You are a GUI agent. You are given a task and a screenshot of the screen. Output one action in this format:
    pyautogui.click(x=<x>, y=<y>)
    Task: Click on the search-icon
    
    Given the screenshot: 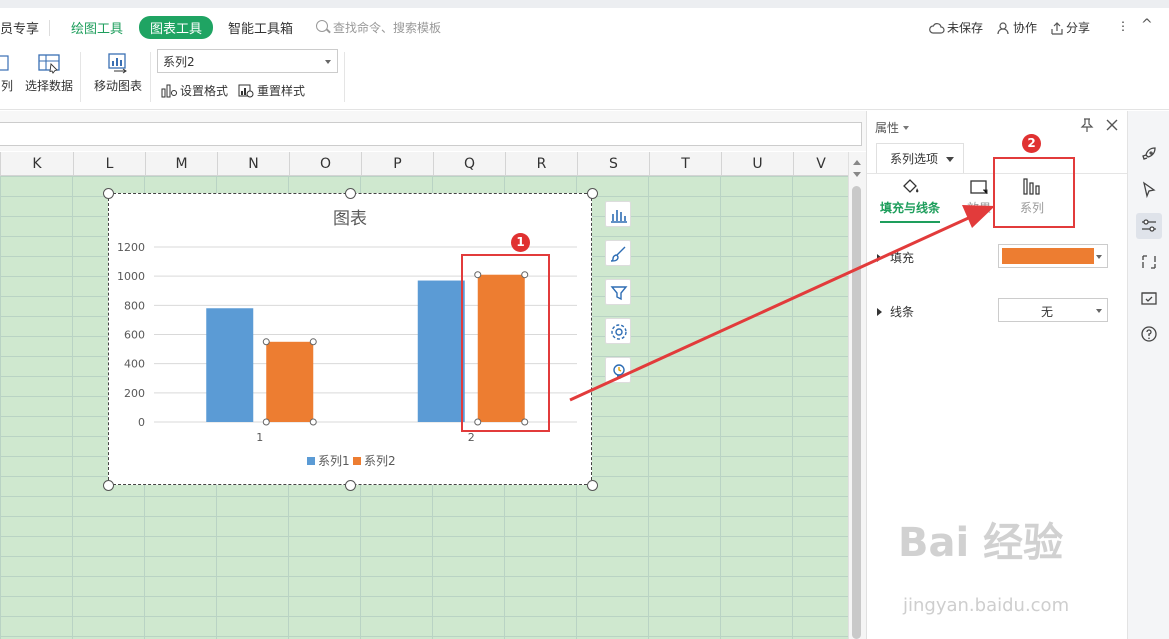 What is the action you would take?
    pyautogui.click(x=322, y=26)
    